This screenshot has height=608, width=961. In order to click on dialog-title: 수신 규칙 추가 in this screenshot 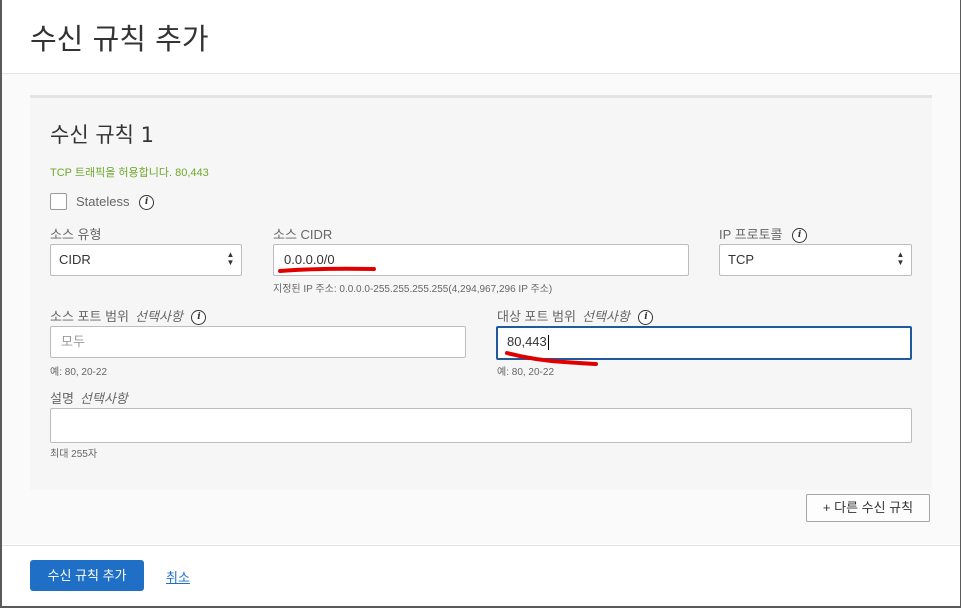, I will do `click(119, 39)`.